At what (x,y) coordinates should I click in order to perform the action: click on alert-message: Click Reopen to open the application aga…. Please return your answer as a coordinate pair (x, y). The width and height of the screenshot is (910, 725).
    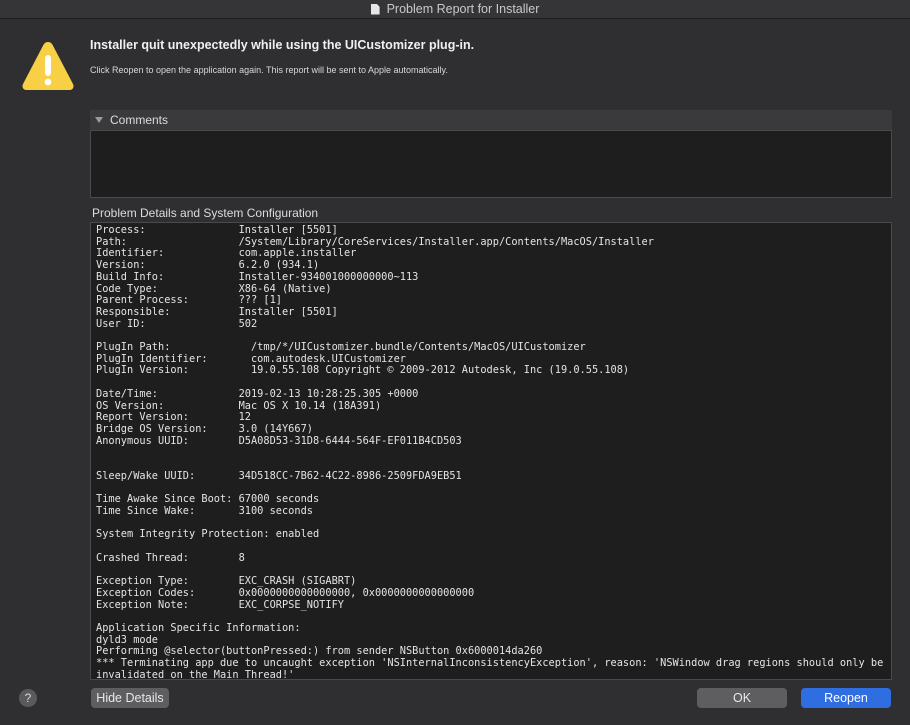
    Looking at the image, I should click on (269, 70).